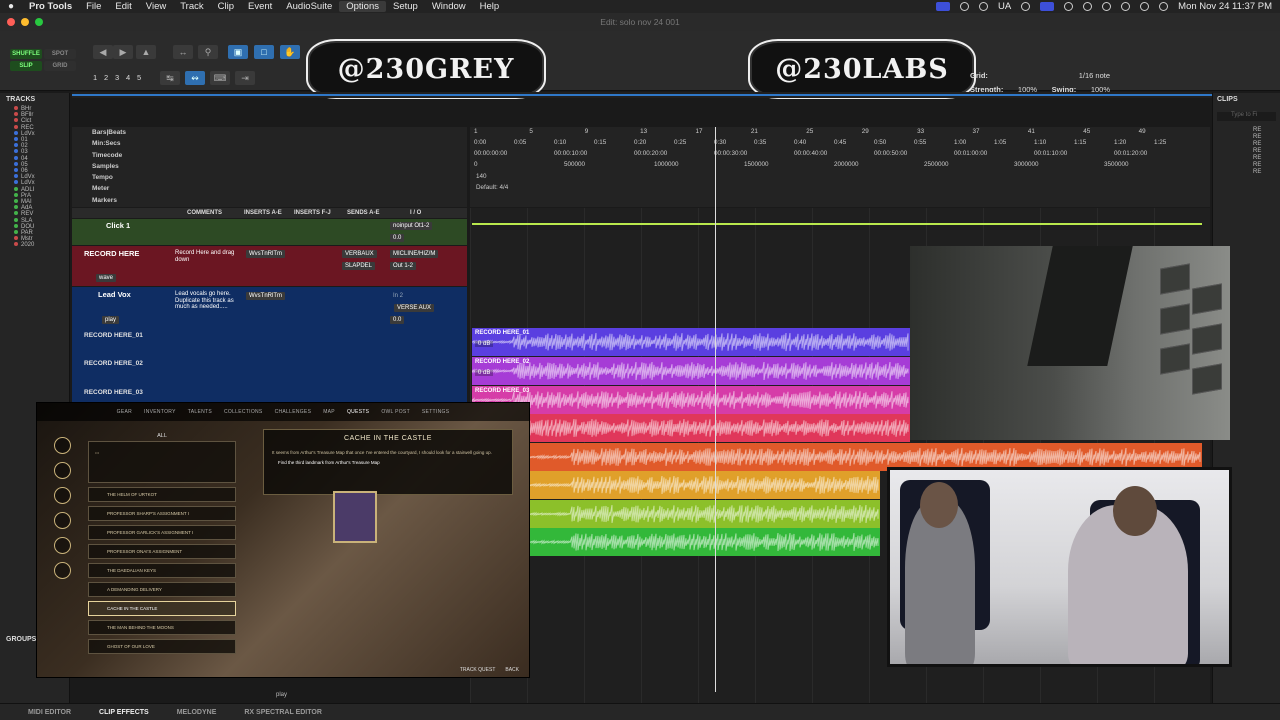  Describe the element at coordinates (113, 335) in the screenshot. I see `playlist-record-01: RECORD HERE_01` at that location.